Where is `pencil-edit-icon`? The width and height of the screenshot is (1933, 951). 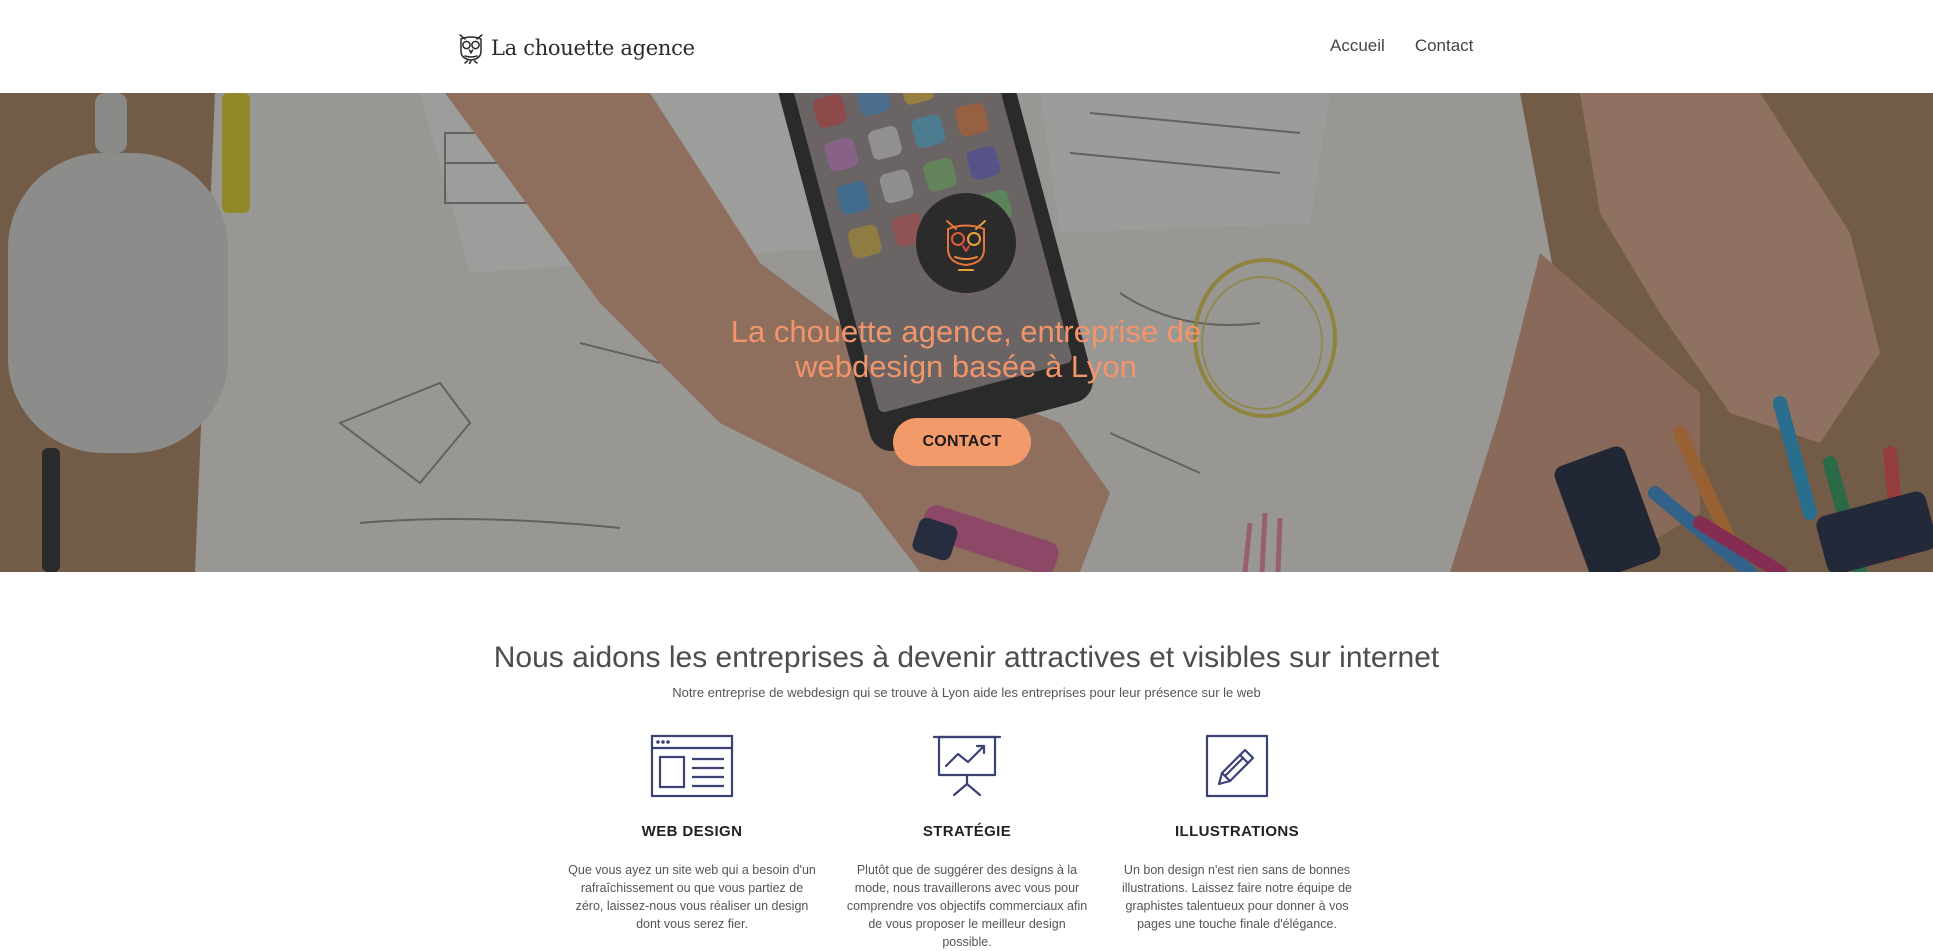
pencil-edit-icon is located at coordinates (1237, 766).